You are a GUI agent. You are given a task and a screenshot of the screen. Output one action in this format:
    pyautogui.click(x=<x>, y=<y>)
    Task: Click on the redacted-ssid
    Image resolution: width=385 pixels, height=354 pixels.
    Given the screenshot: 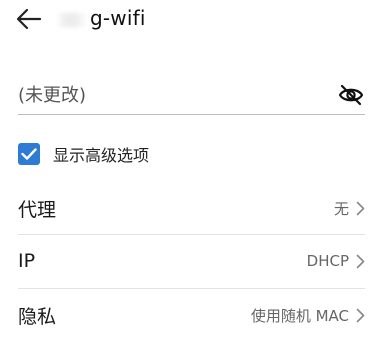 What is the action you would take?
    pyautogui.click(x=72, y=19)
    